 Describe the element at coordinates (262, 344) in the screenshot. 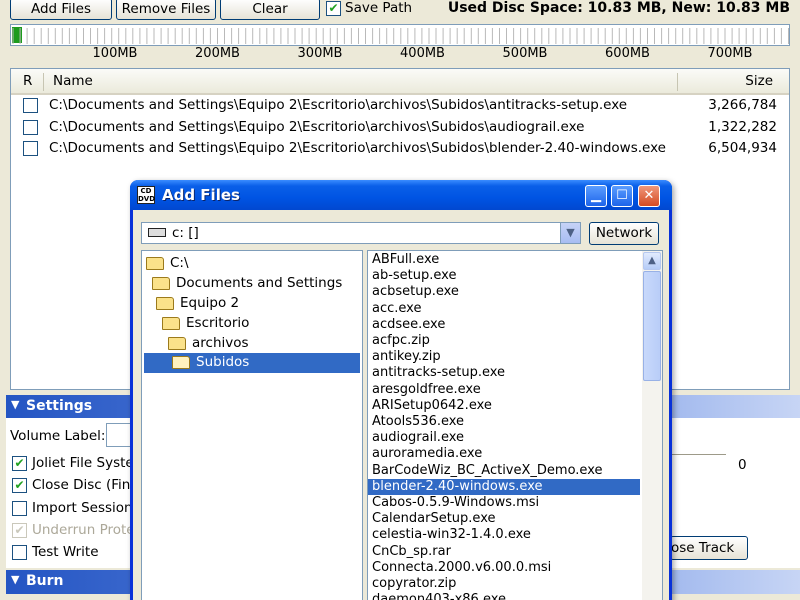

I see `tree-node: archivos` at that location.